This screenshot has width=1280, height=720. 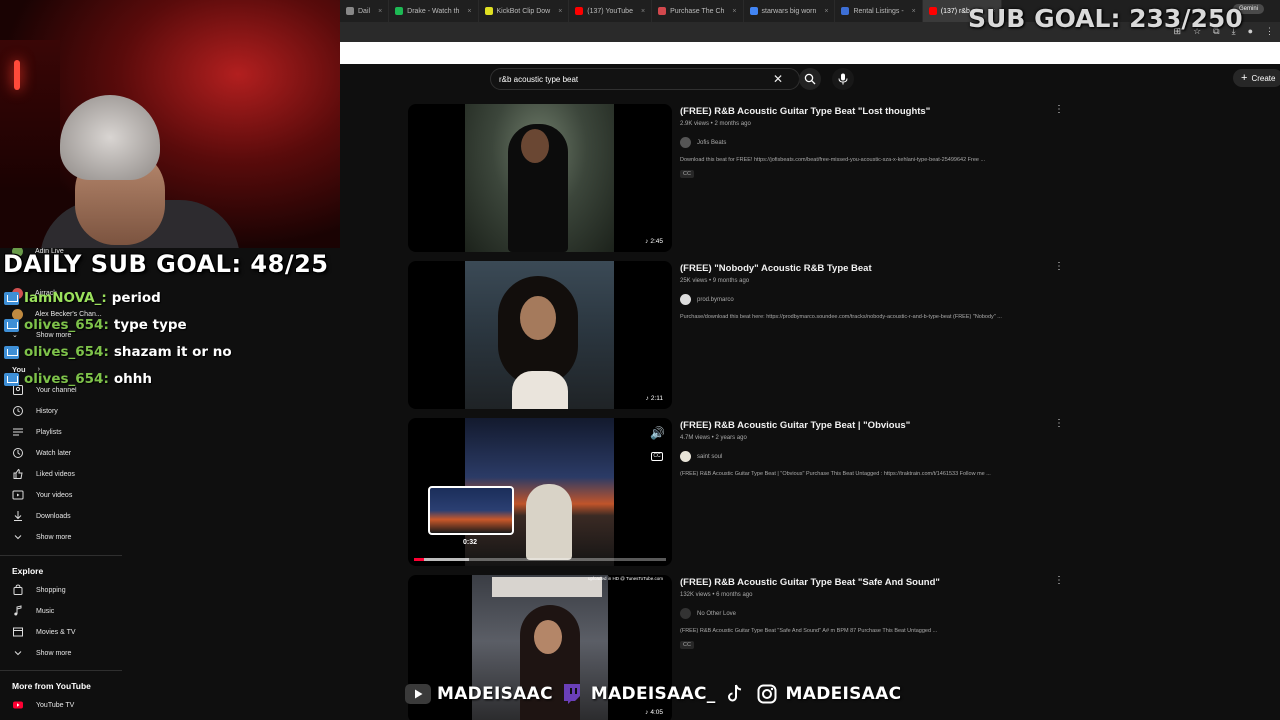 What do you see at coordinates (150, 325) in the screenshot?
I see `chat-text: type type` at bounding box center [150, 325].